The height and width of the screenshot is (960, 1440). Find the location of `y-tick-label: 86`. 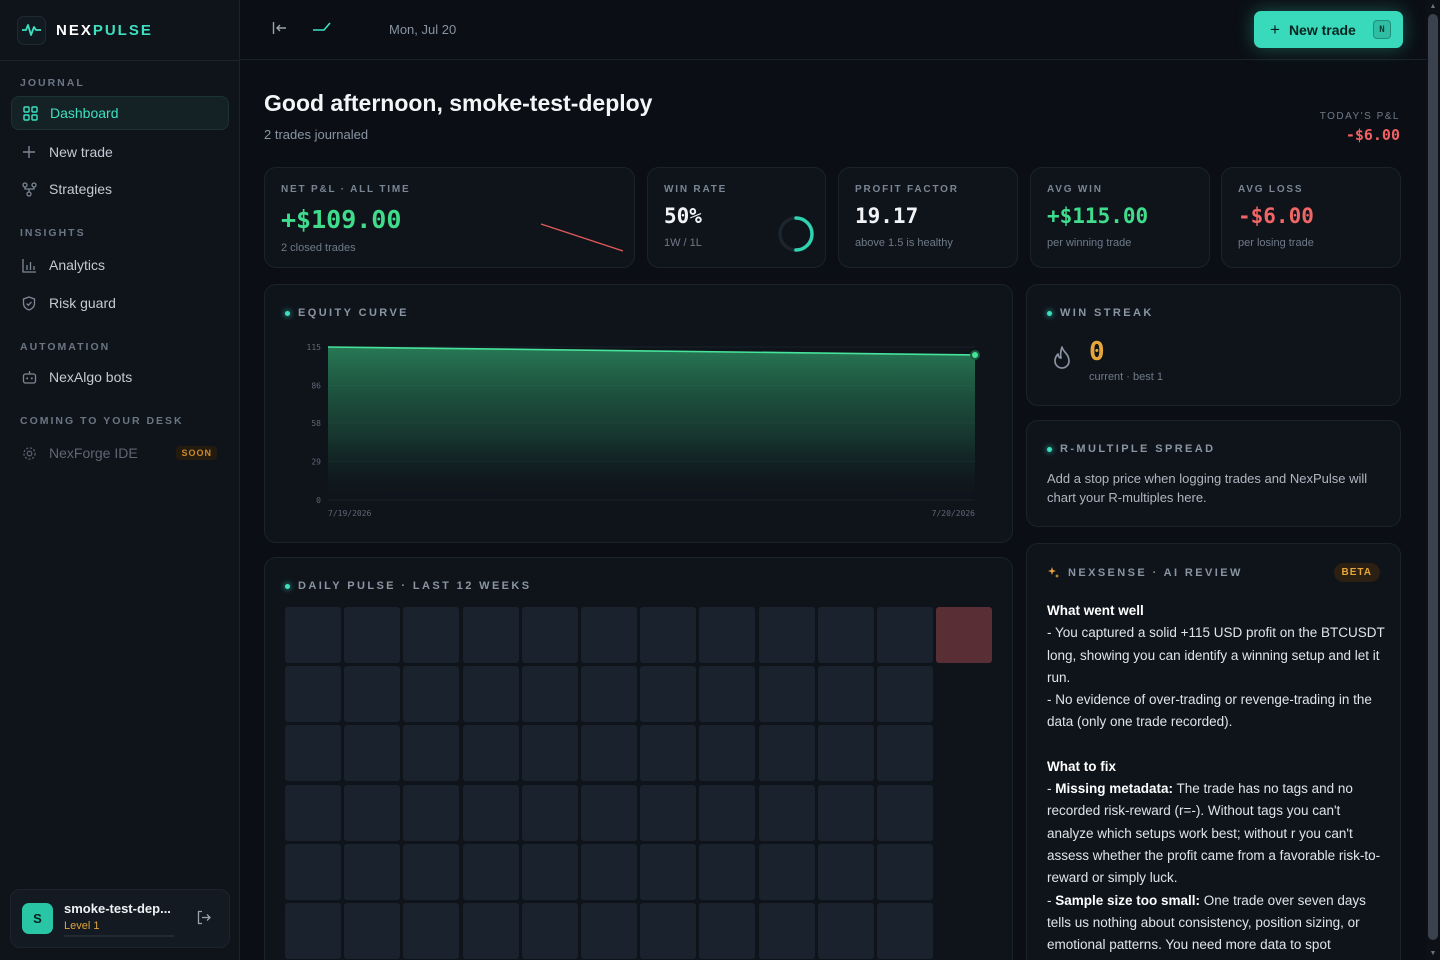

y-tick-label: 86 is located at coordinates (316, 386).